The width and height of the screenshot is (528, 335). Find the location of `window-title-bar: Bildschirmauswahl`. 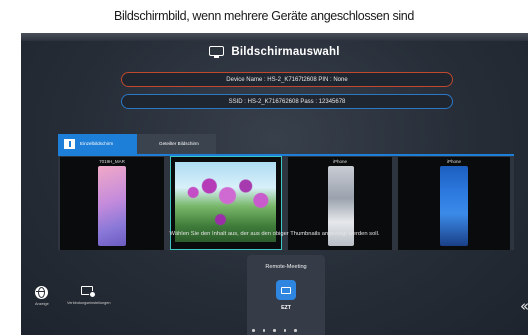

window-title-bar: Bildschirmauswahl is located at coordinates (274, 52).